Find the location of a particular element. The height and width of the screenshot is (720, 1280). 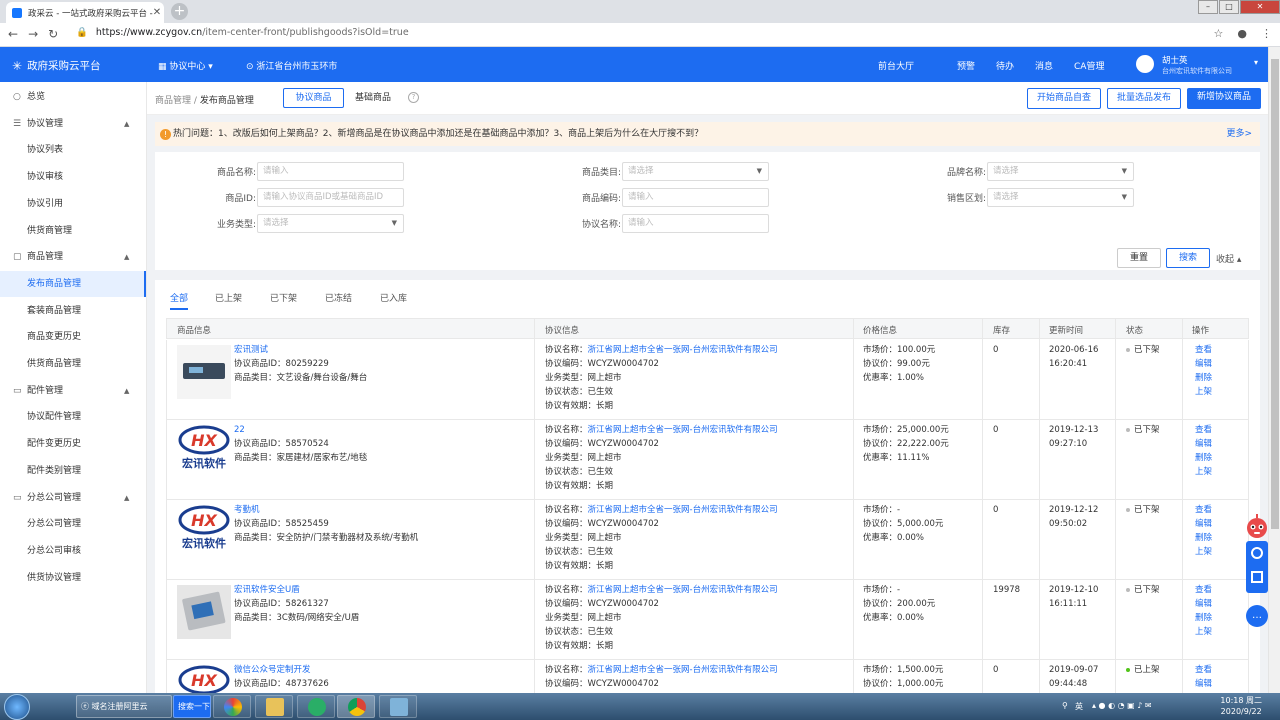

user-menu: 胡士英 台州宏讯软件有限公司 ▾ is located at coordinates (1201, 64).